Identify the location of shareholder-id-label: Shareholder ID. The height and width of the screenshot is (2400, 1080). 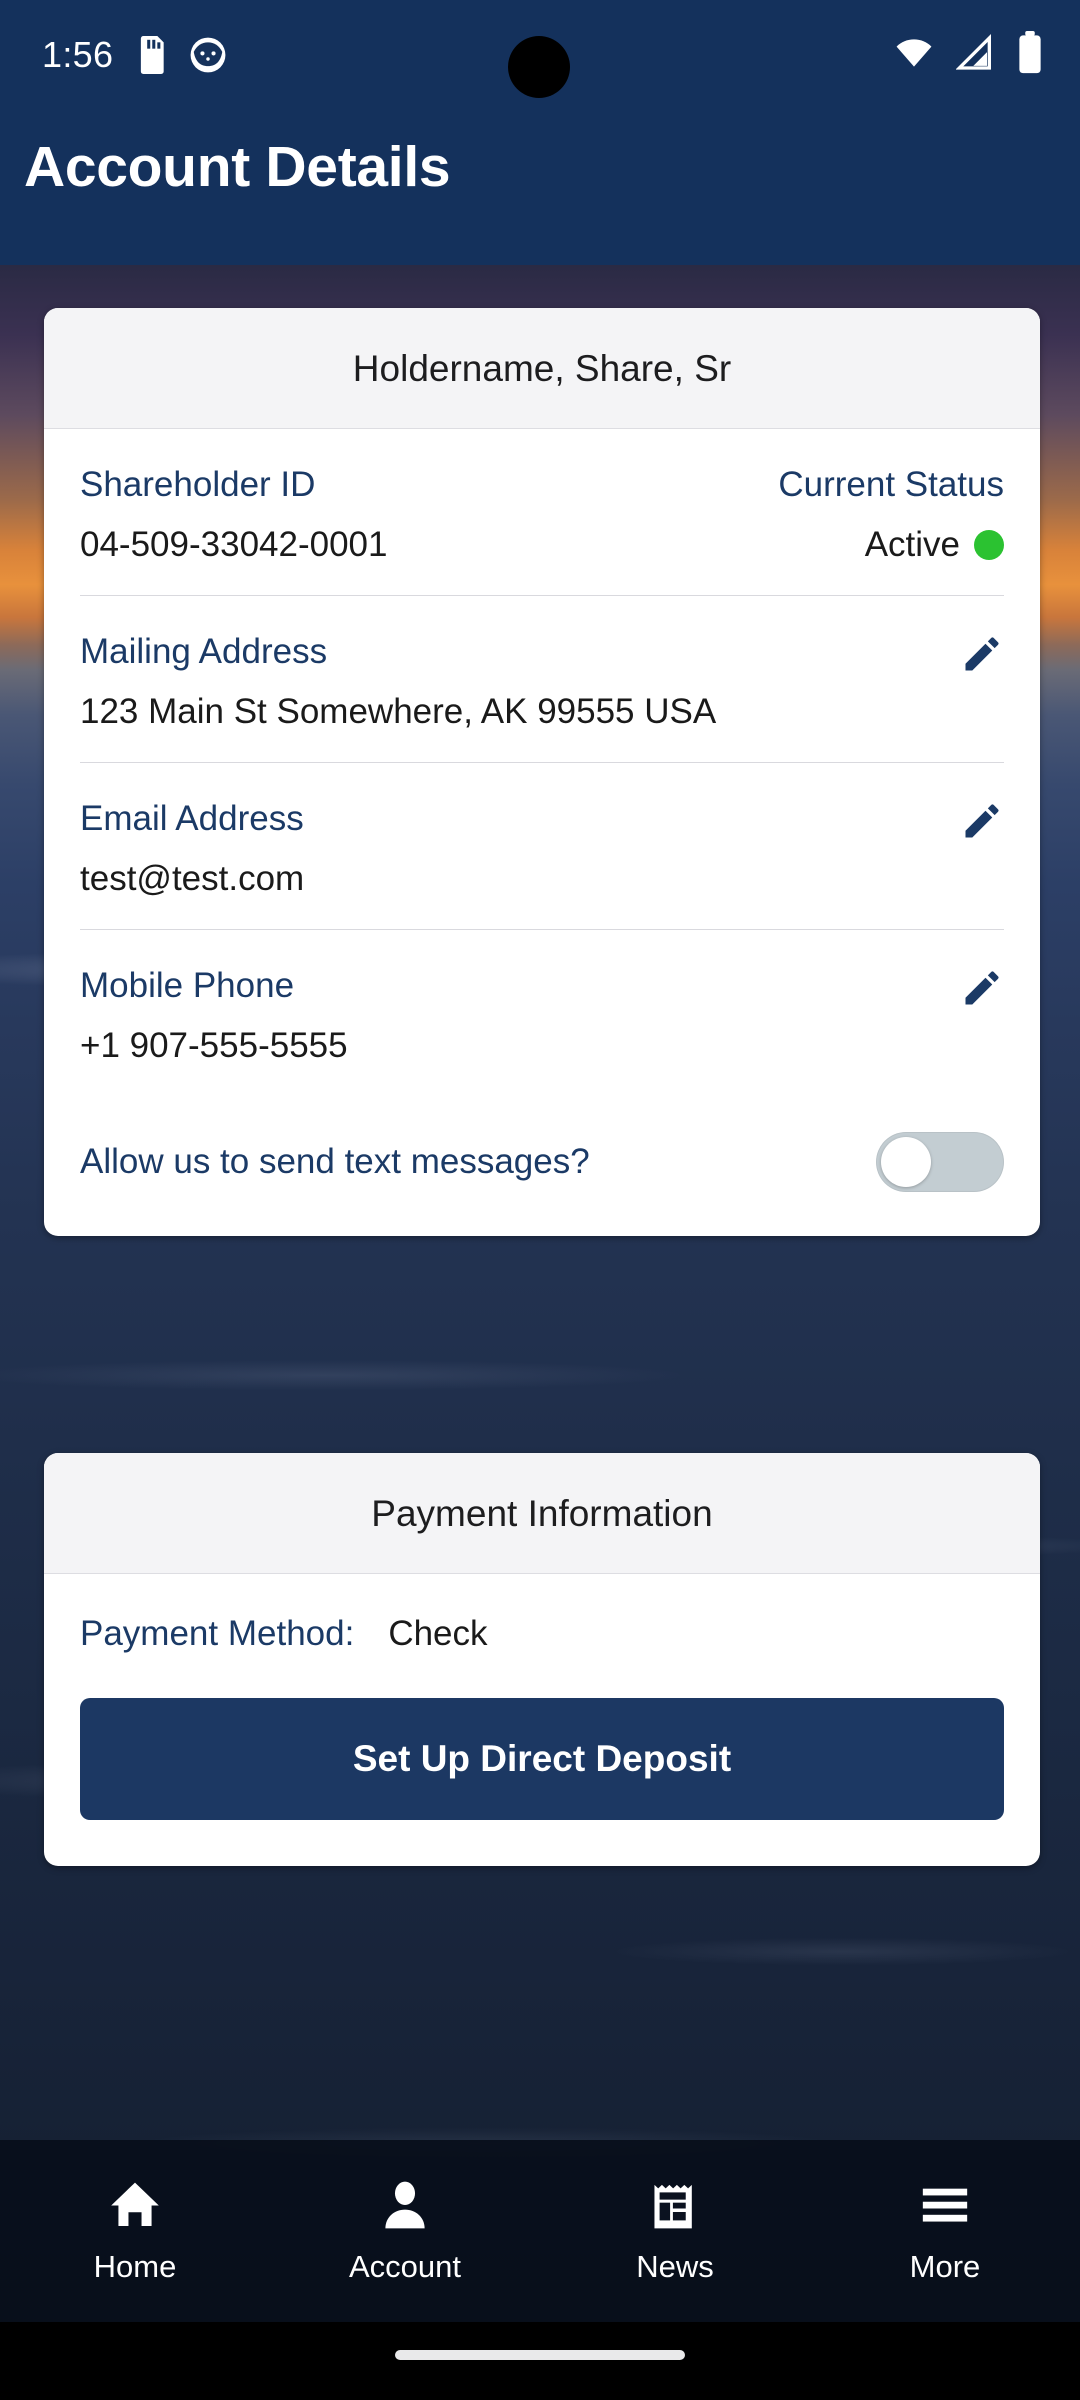
(198, 484).